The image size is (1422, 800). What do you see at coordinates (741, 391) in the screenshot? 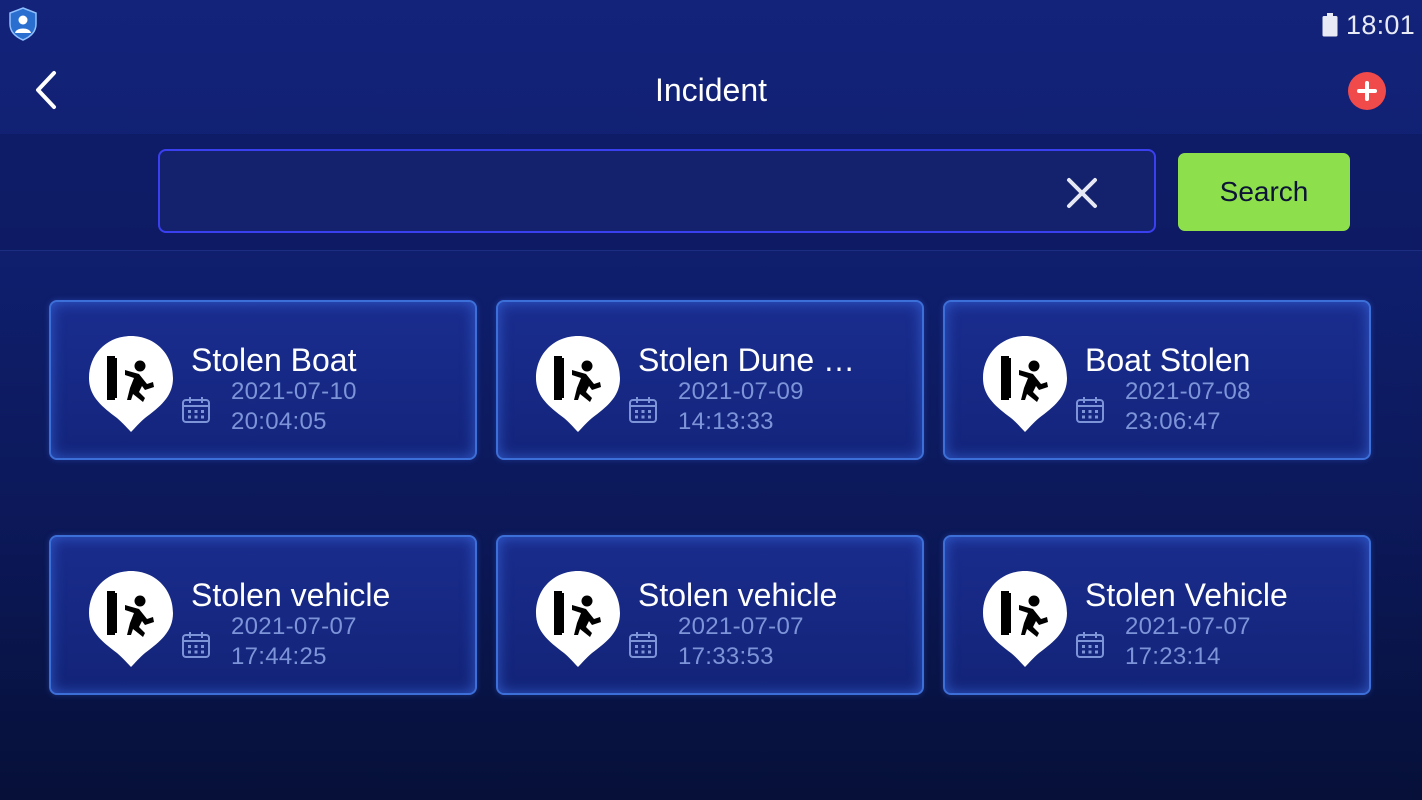
I see `incident-date: 2021-07-09` at bounding box center [741, 391].